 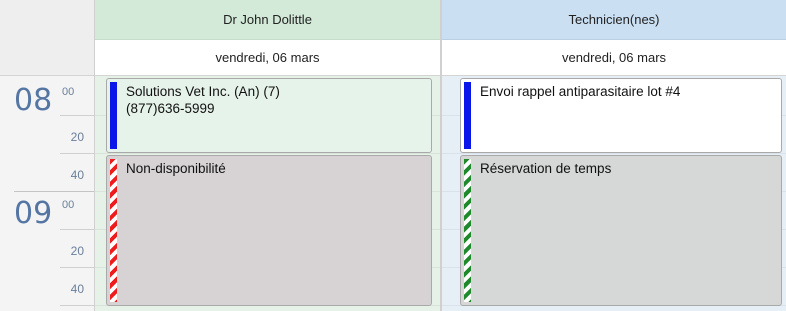 What do you see at coordinates (580, 91) in the screenshot?
I see `appointment-text: Envoi rappel antiparasitaire lot #4` at bounding box center [580, 91].